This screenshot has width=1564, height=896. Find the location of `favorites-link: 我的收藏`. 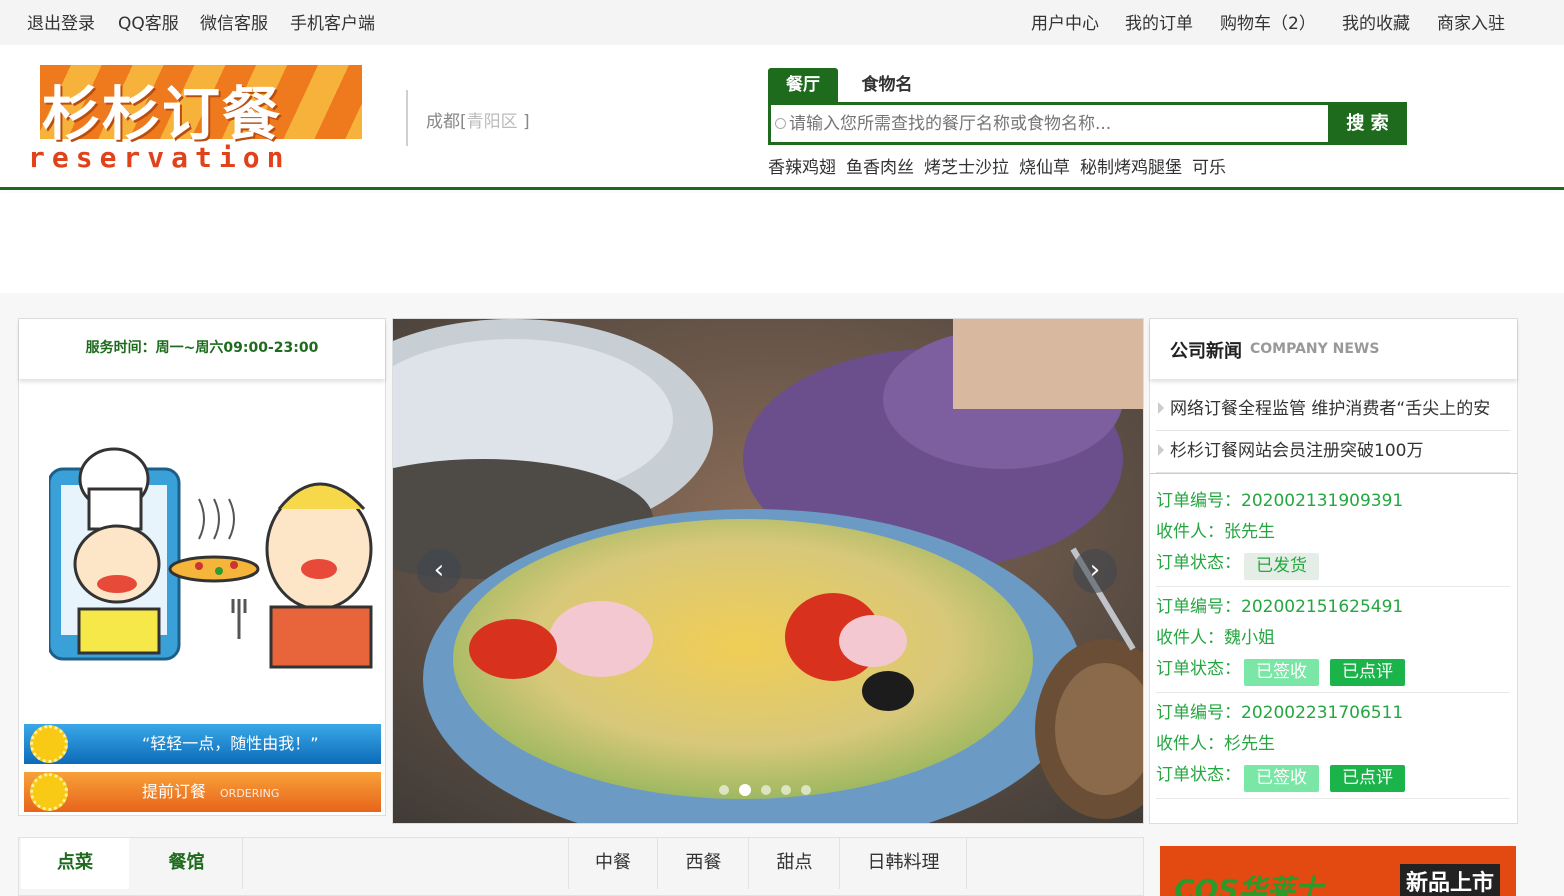

favorites-link: 我的收藏 is located at coordinates (1376, 21).